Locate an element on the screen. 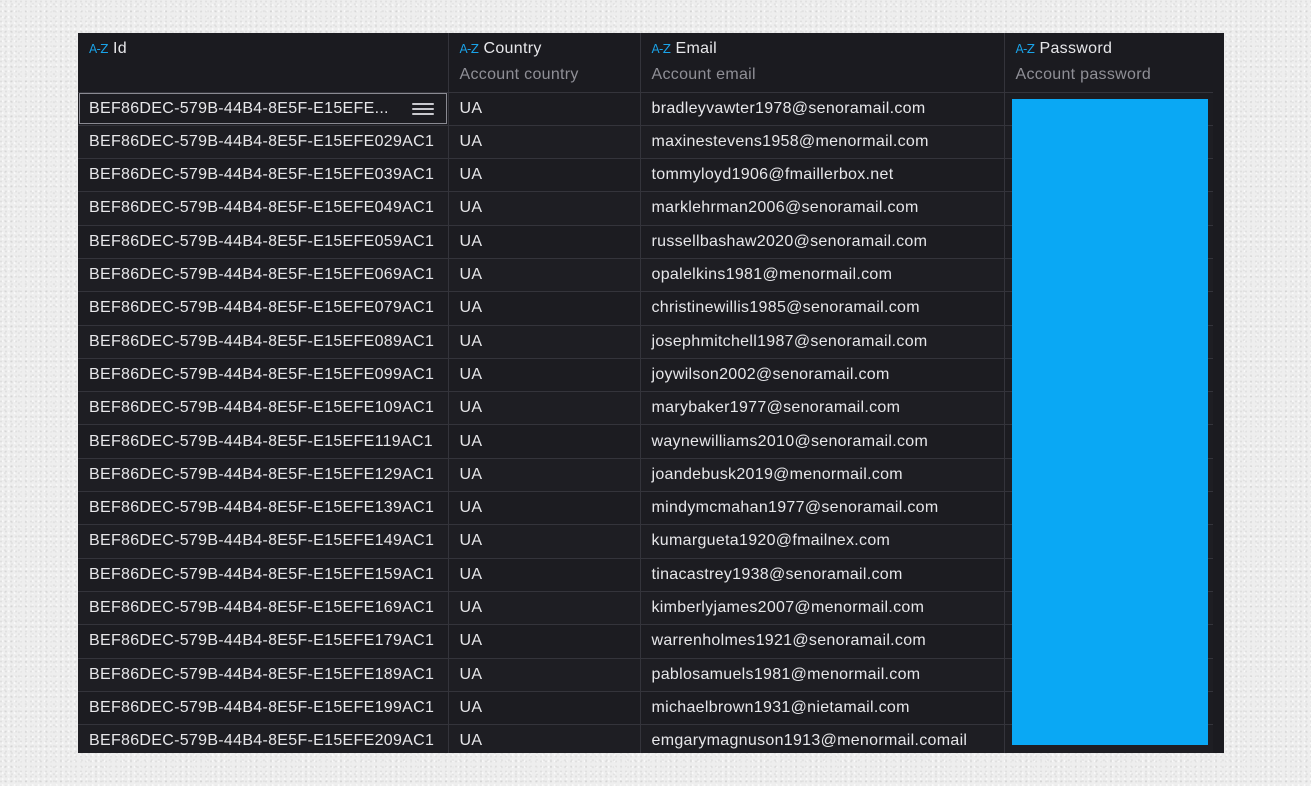 This screenshot has width=1311, height=786. cell-text: maxinestevens1958@menormail.com is located at coordinates (790, 141).